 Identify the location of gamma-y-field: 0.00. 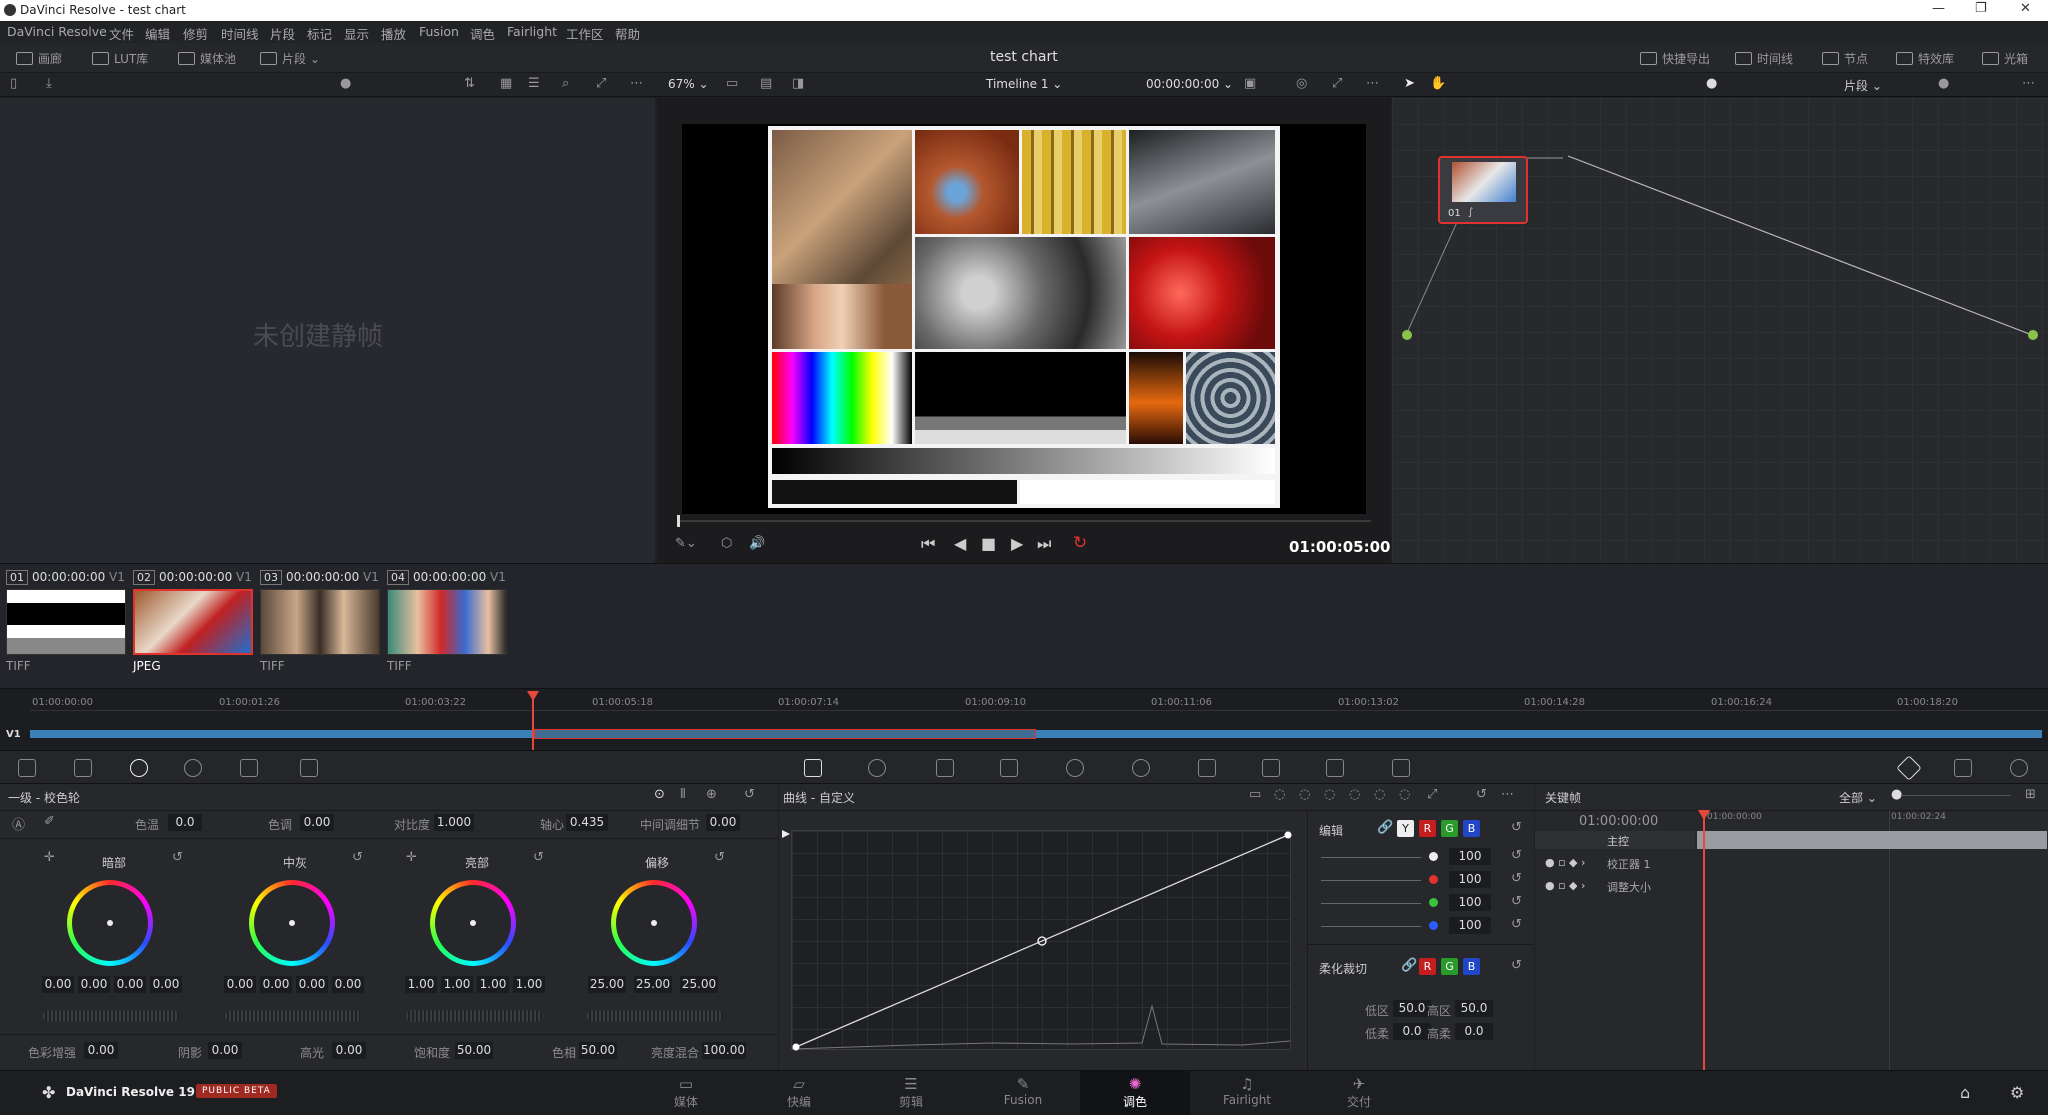
(240, 984).